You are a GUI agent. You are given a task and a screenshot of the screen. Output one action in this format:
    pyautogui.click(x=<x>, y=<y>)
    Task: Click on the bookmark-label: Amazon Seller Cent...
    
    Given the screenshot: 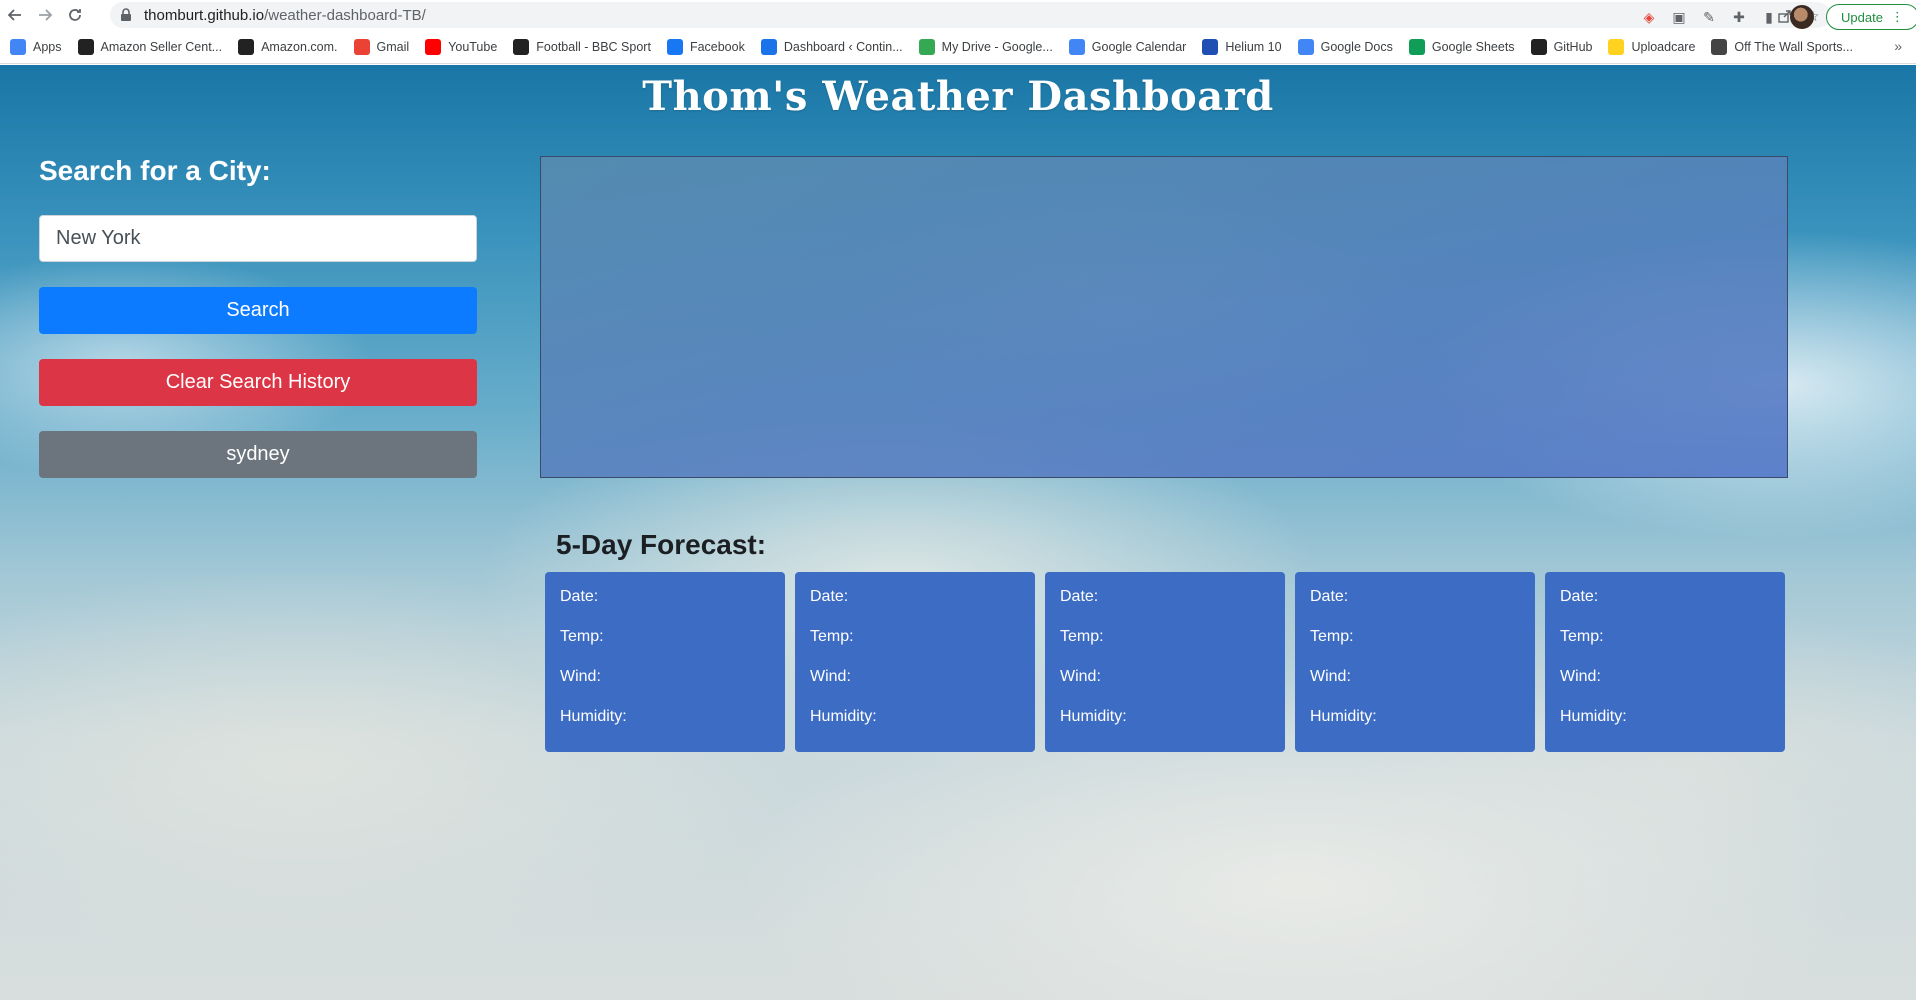 What is the action you would take?
    pyautogui.click(x=161, y=46)
    